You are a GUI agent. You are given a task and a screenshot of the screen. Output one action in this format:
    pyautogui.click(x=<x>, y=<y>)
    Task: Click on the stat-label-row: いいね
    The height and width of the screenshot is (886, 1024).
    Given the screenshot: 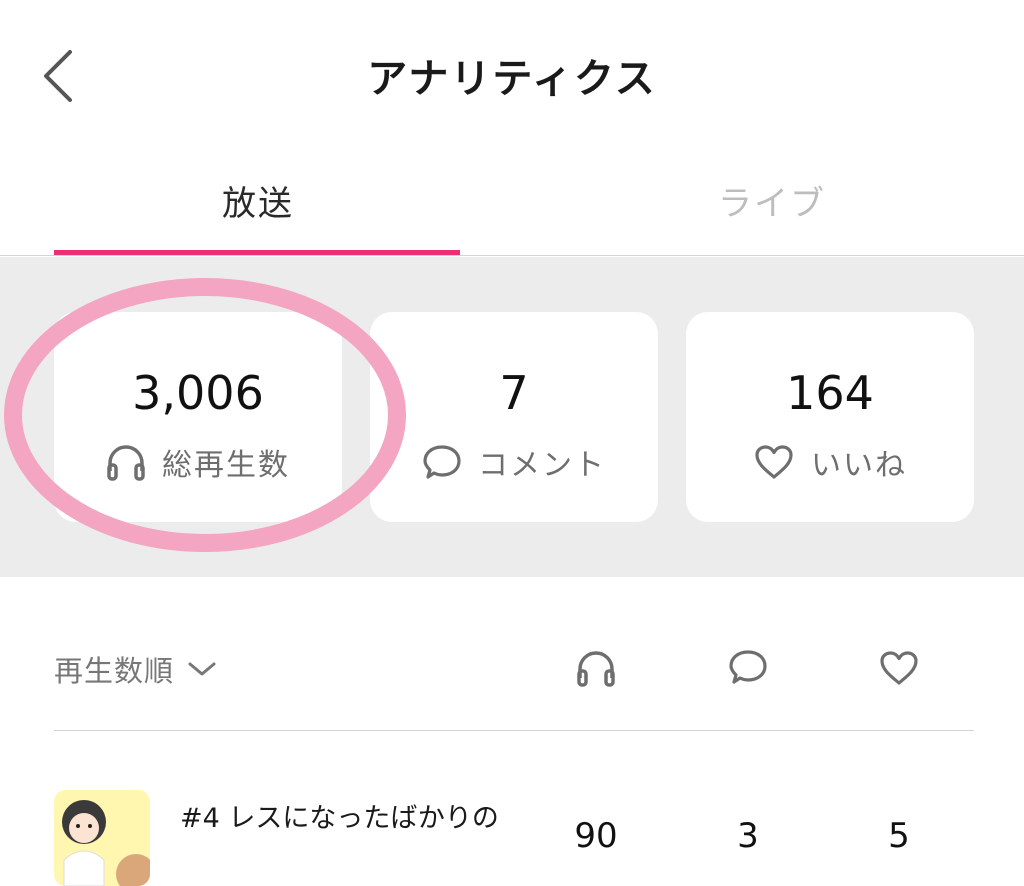 What is the action you would take?
    pyautogui.click(x=830, y=462)
    